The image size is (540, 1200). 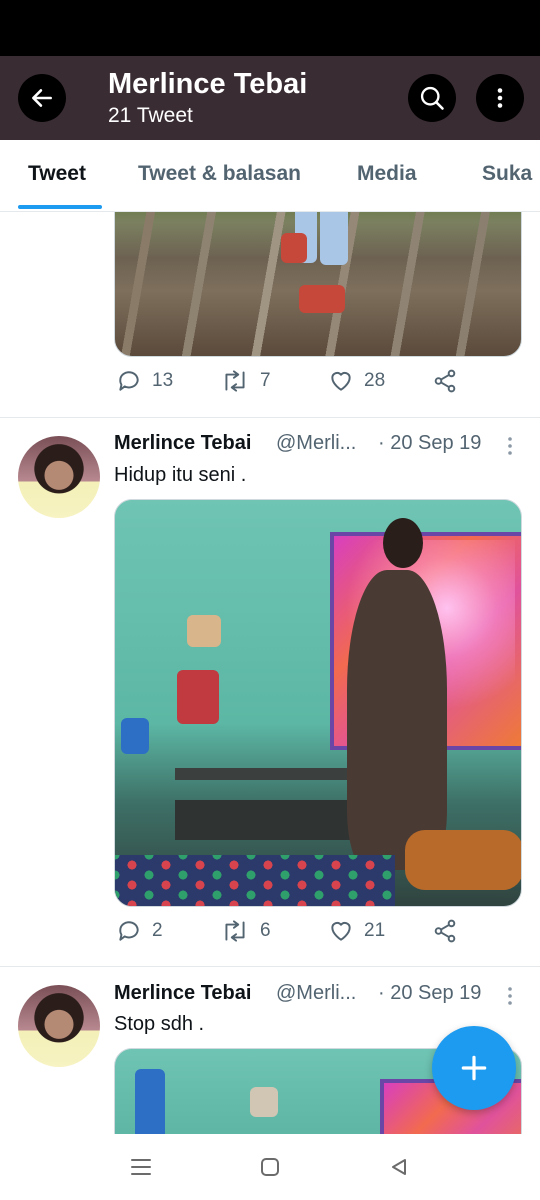 What do you see at coordinates (159, 1024) in the screenshot?
I see `tweet-text: Stop sdh .` at bounding box center [159, 1024].